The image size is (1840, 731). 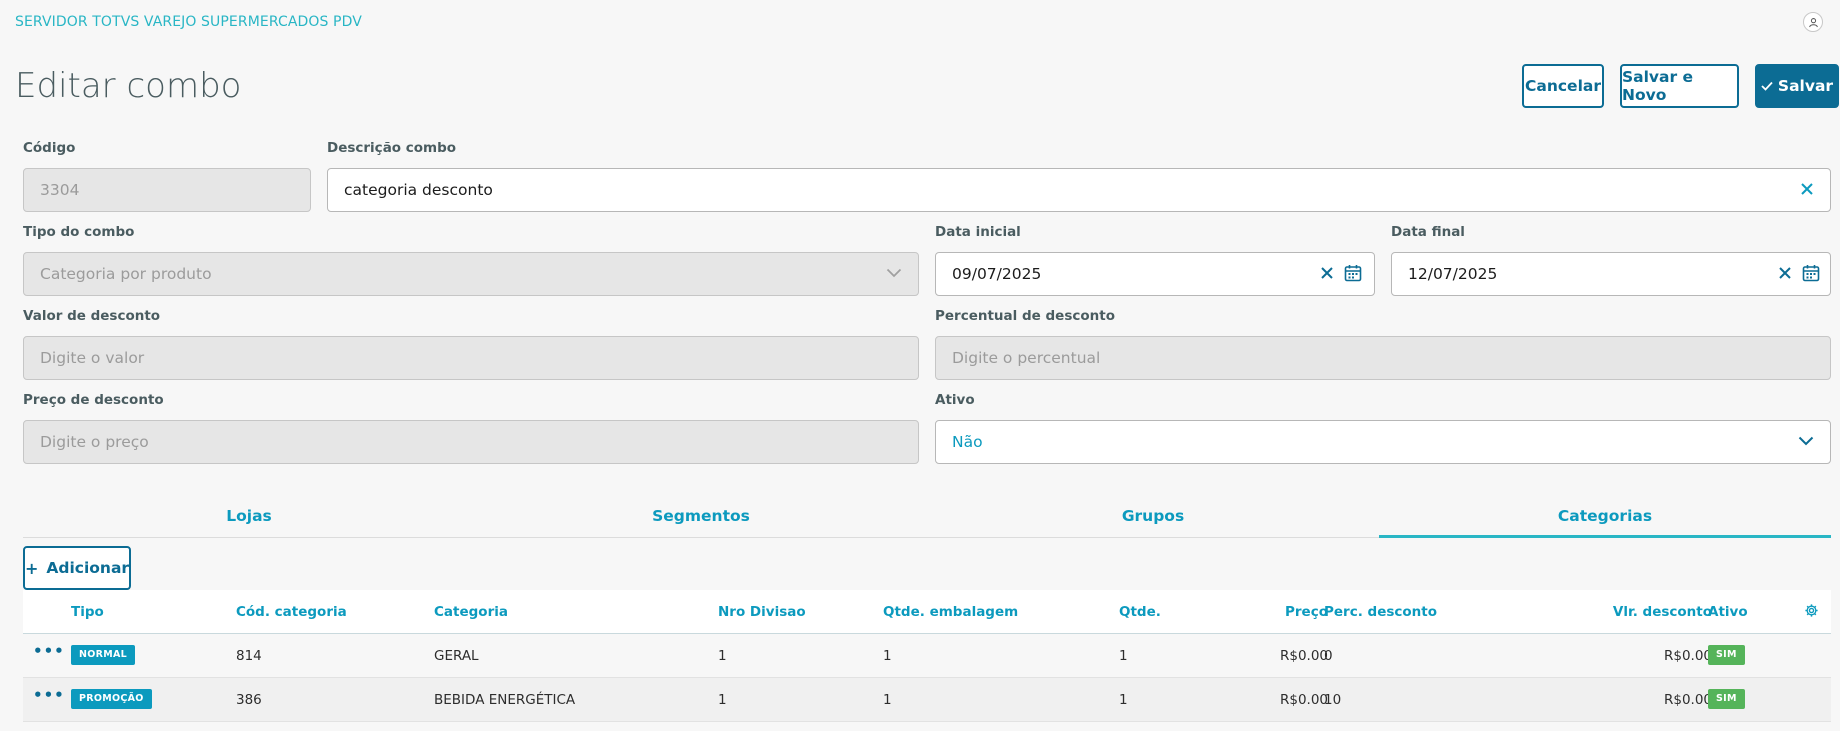 I want to click on tipo-badge: PROMOÇÃO, so click(x=111, y=699).